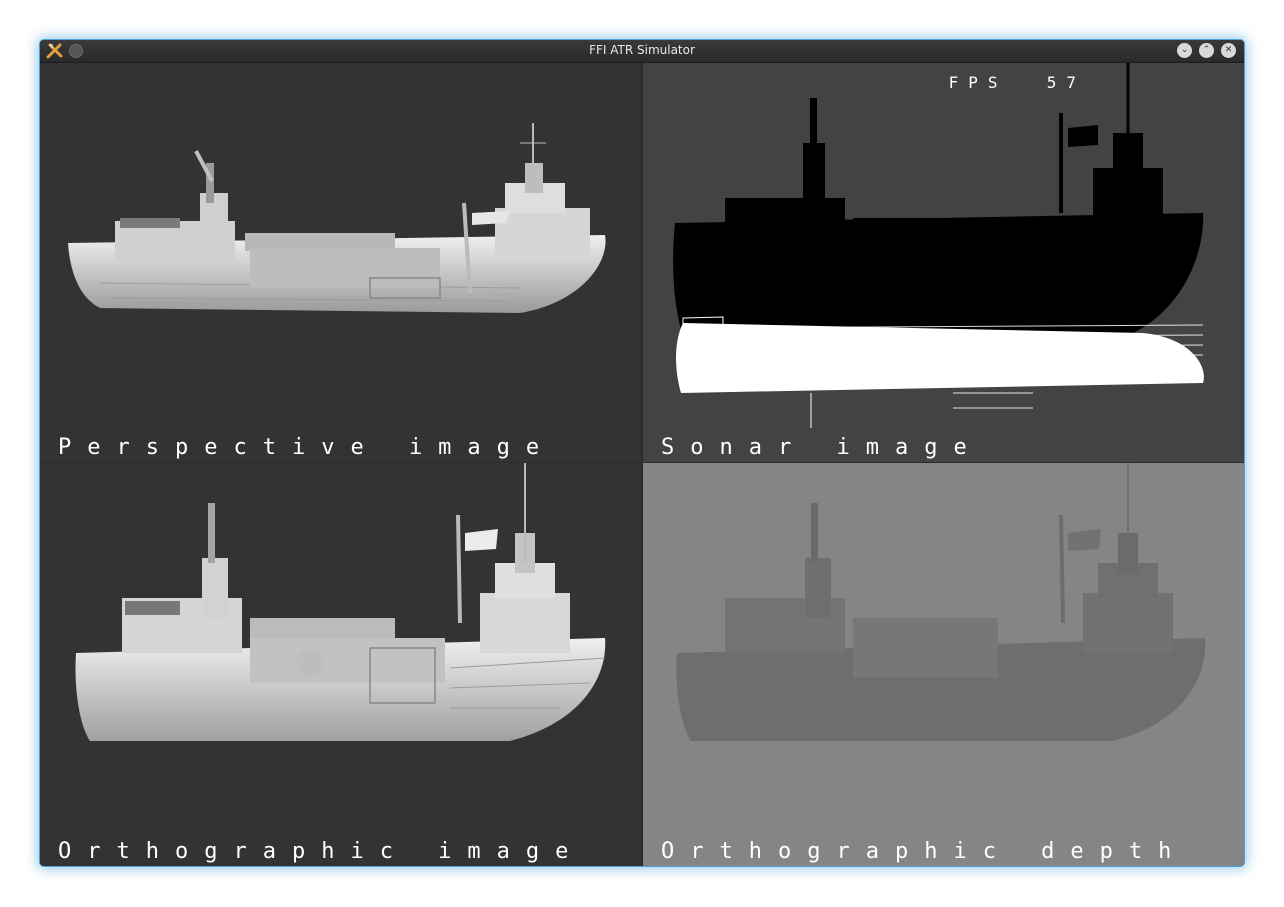 This screenshot has width=1284, height=907. Describe the element at coordinates (307, 447) in the screenshot. I see `perspective-label: Perspective image` at that location.